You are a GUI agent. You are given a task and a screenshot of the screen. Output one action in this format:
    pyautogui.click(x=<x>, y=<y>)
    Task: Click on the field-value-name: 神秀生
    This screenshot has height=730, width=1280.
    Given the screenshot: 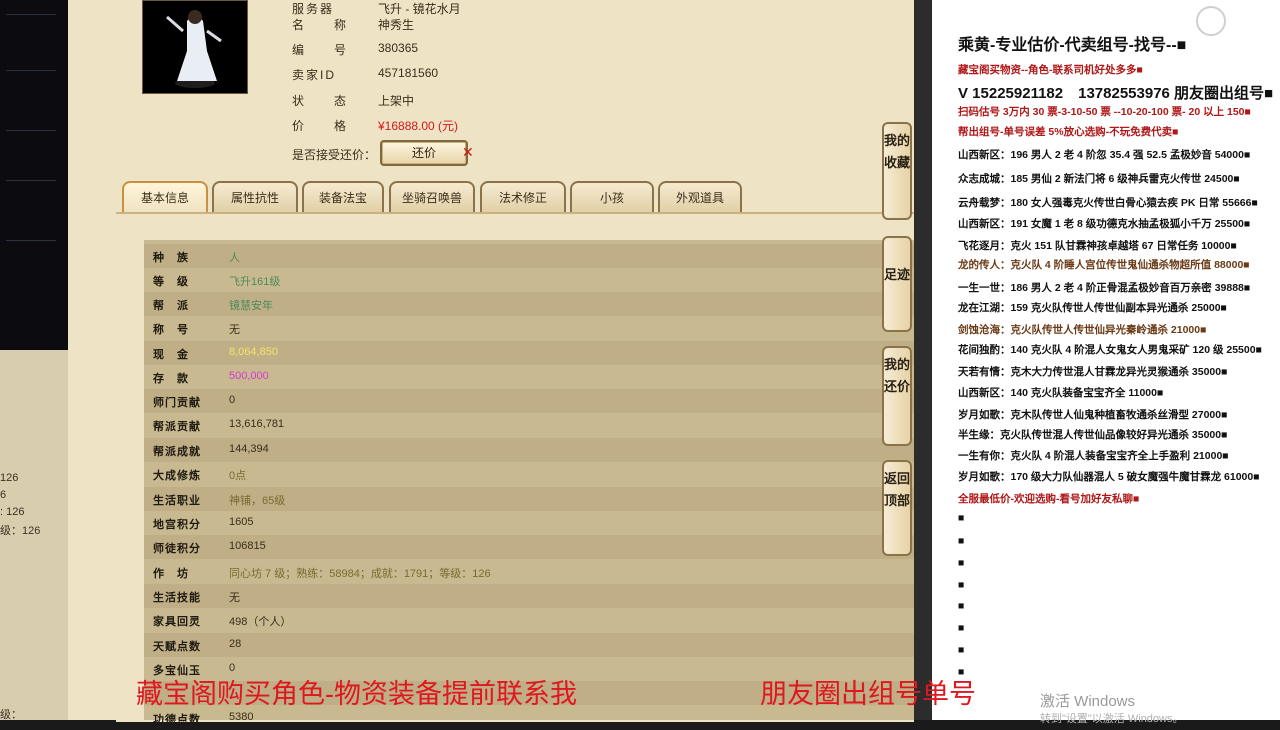 What is the action you would take?
    pyautogui.click(x=396, y=25)
    